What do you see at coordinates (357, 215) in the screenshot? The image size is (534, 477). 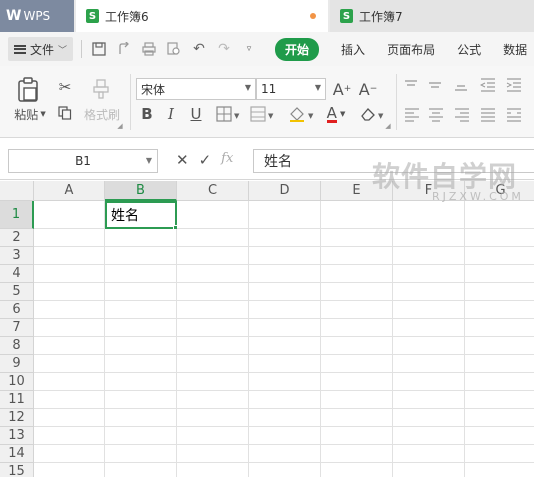 I see `cell-e1` at bounding box center [357, 215].